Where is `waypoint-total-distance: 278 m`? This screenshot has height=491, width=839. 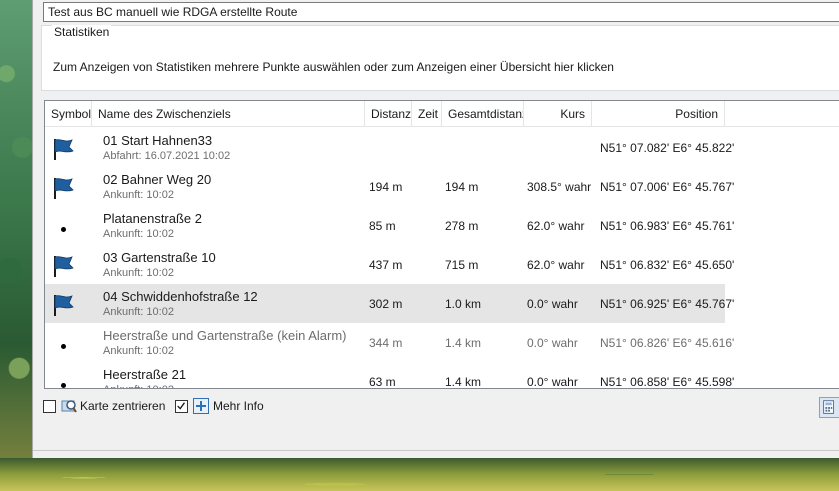 waypoint-total-distance: 278 m is located at coordinates (462, 226).